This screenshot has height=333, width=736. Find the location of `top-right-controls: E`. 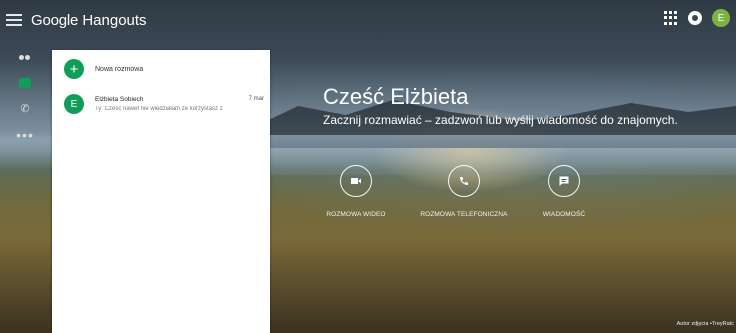

top-right-controls: E is located at coordinates (697, 18).